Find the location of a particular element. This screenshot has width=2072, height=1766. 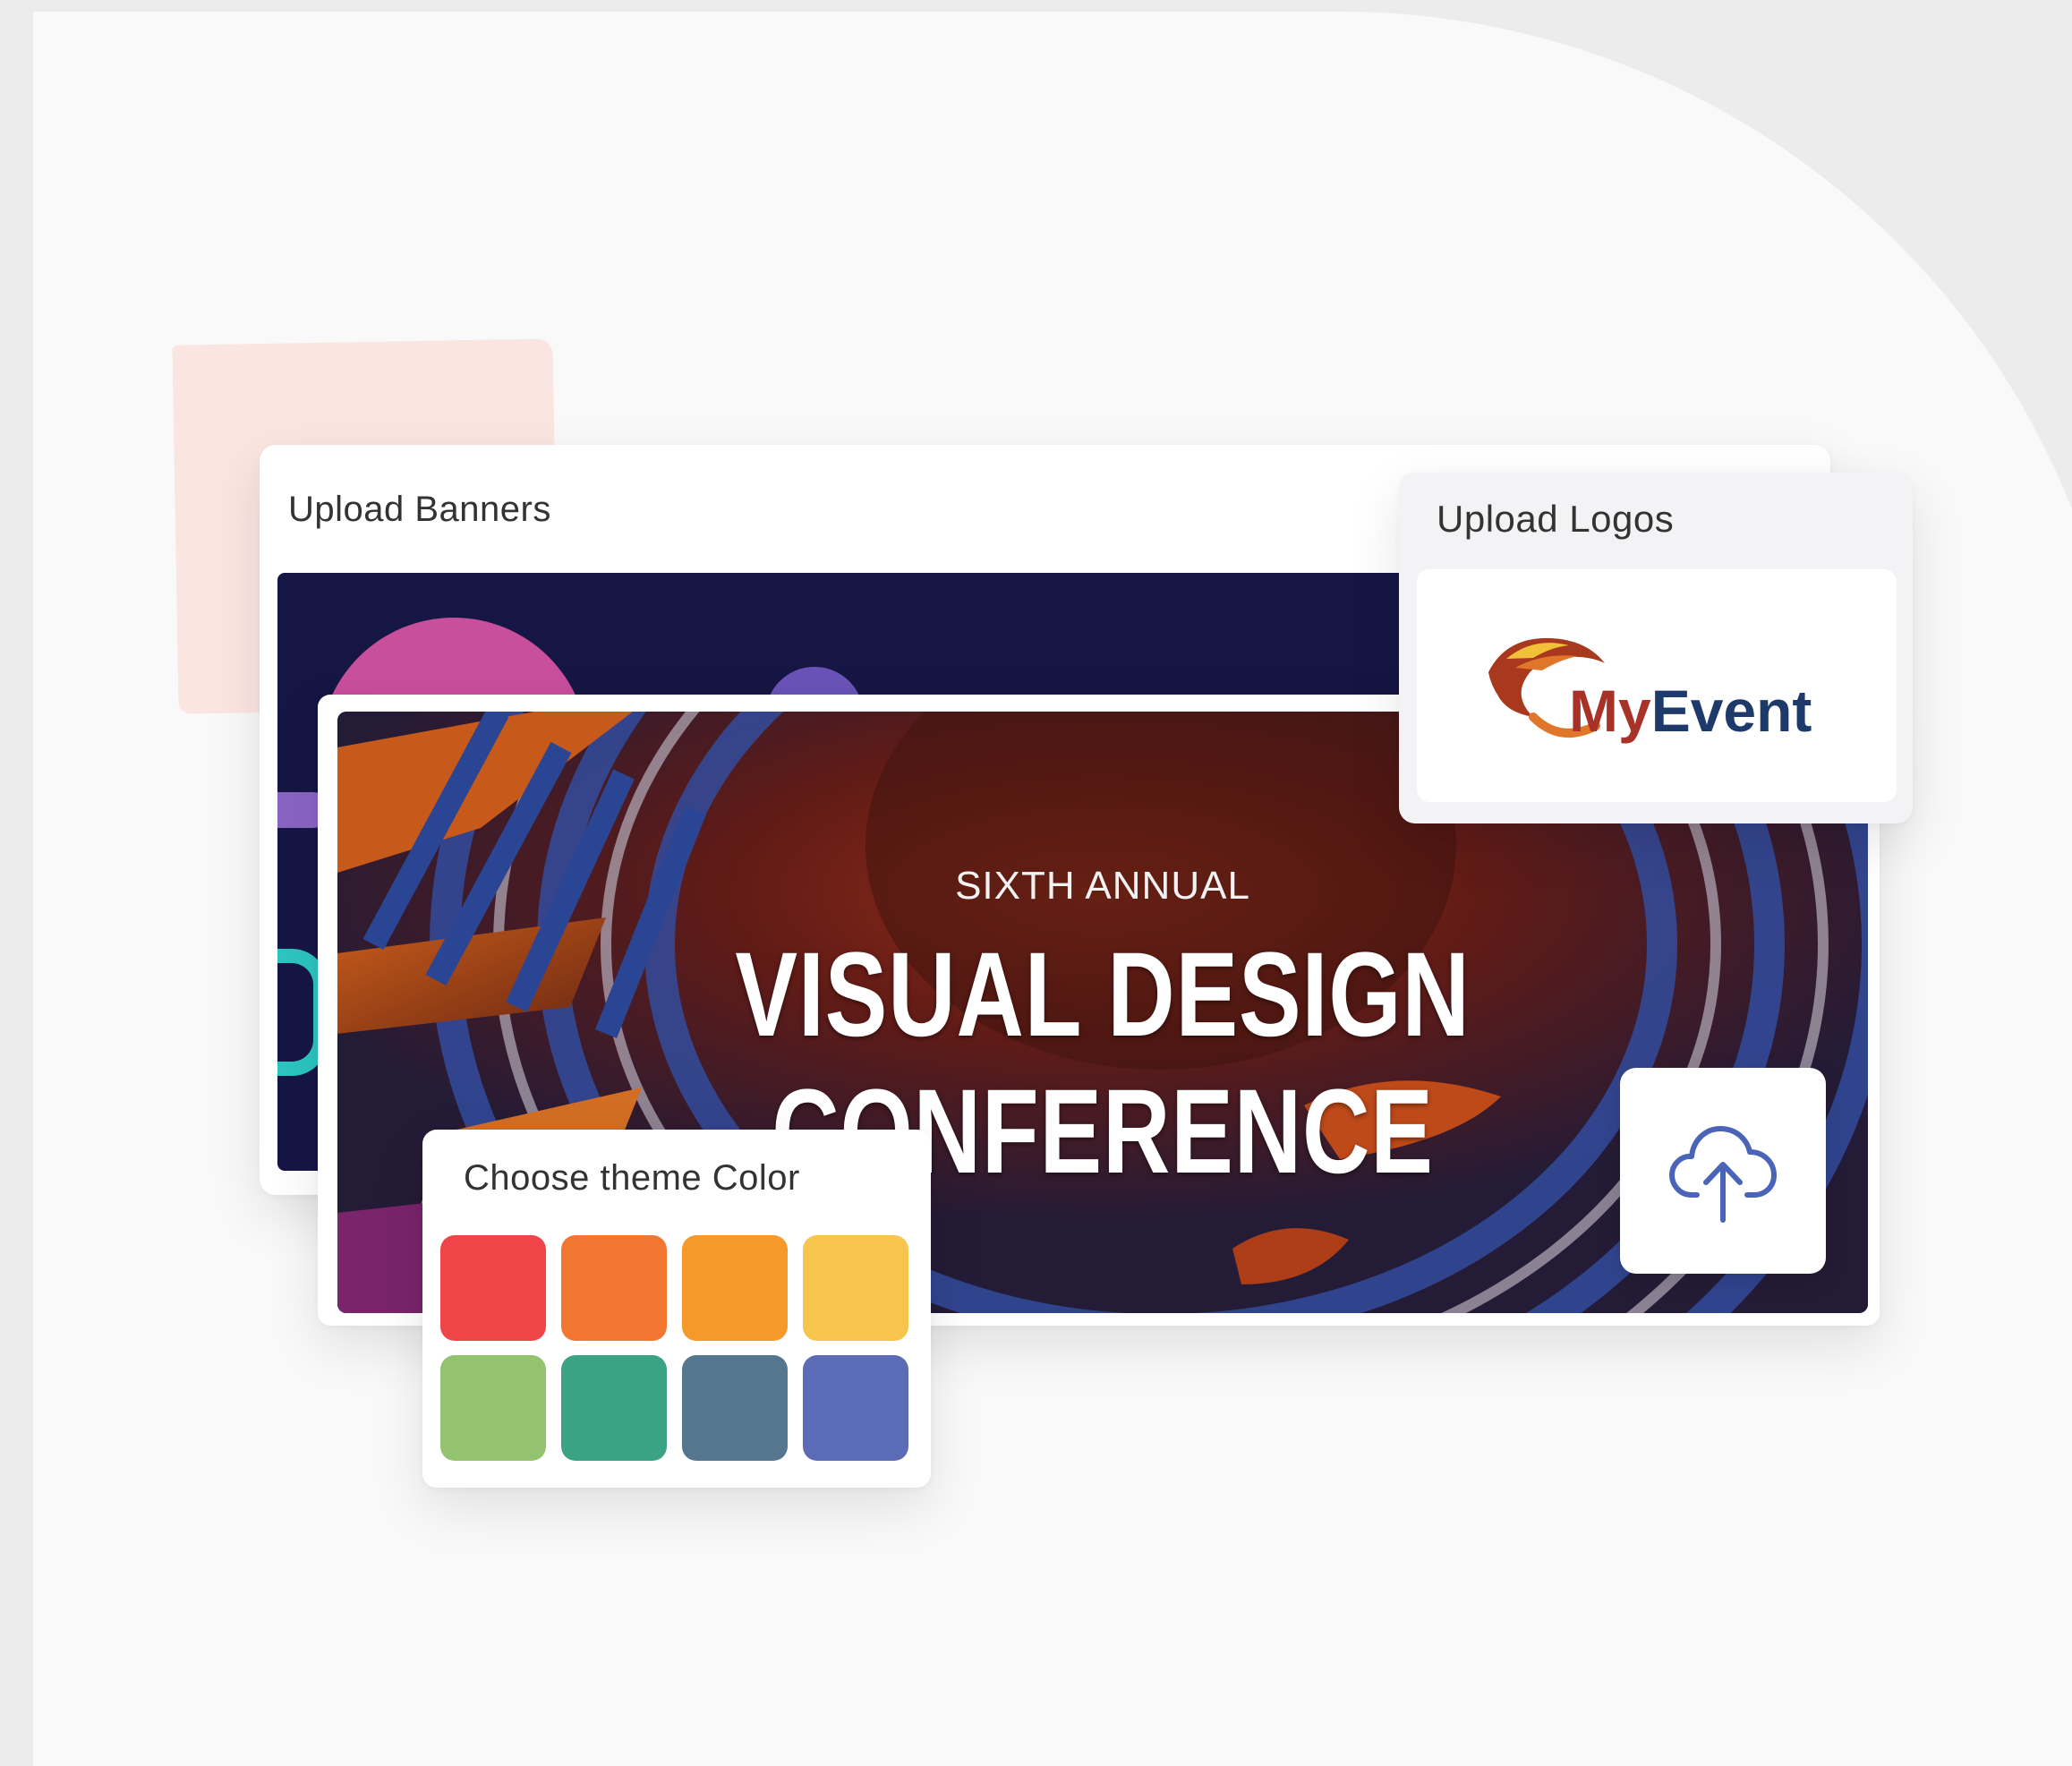

upload-button is located at coordinates (1723, 1171).